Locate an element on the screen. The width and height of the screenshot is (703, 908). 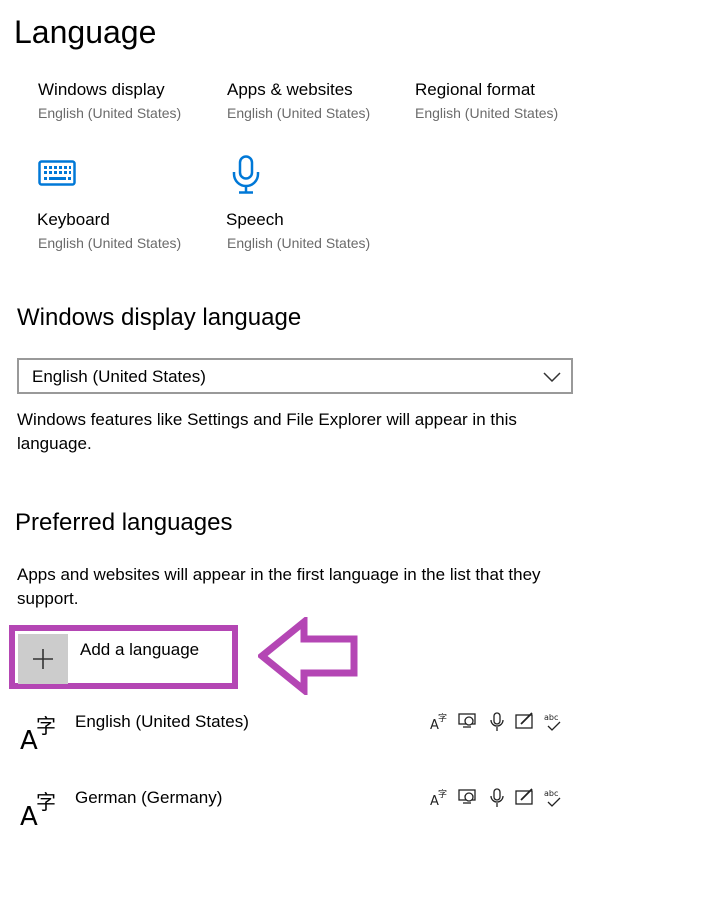
tile-keyboard: Keyboard English (United States) is located at coordinates (127, 205).